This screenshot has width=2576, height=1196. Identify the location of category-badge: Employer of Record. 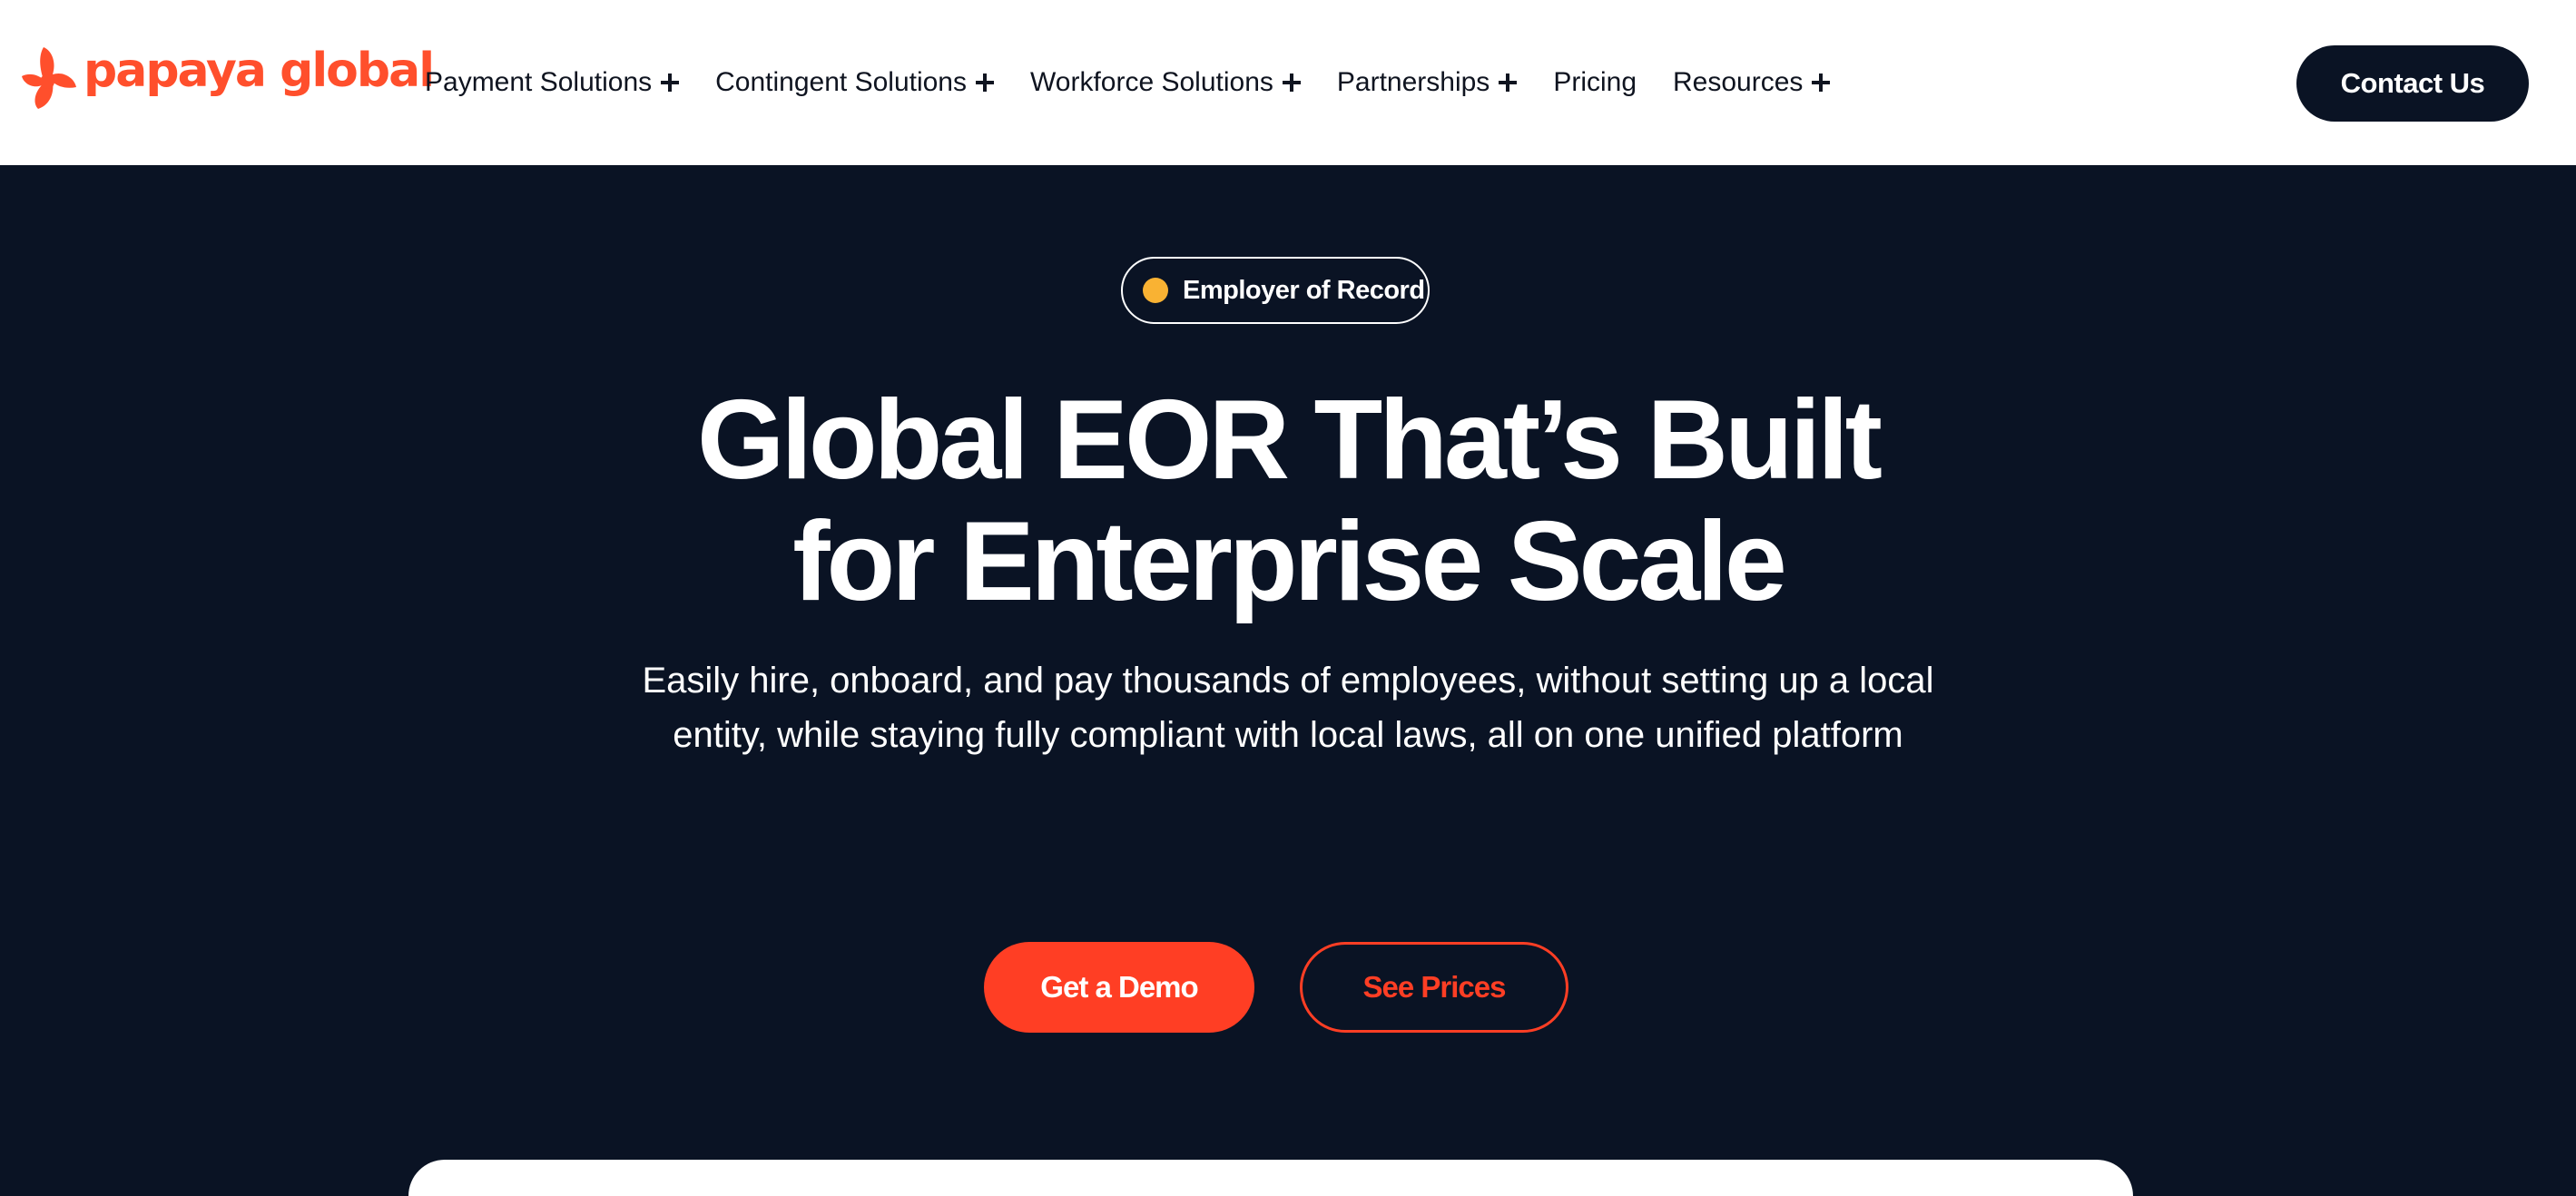
(1275, 290).